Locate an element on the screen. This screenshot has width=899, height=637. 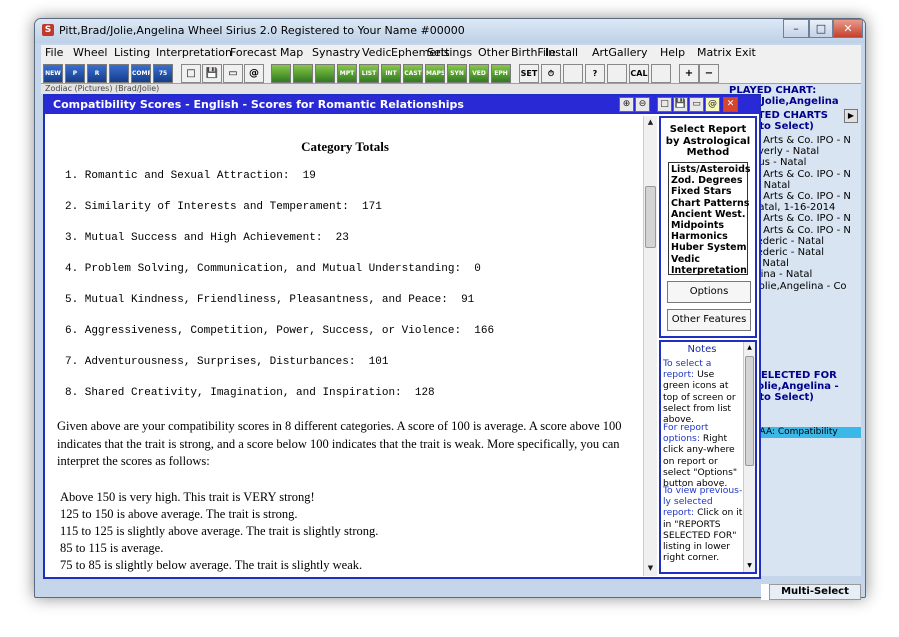
cast-icon: CAST is located at coordinates (413, 73).